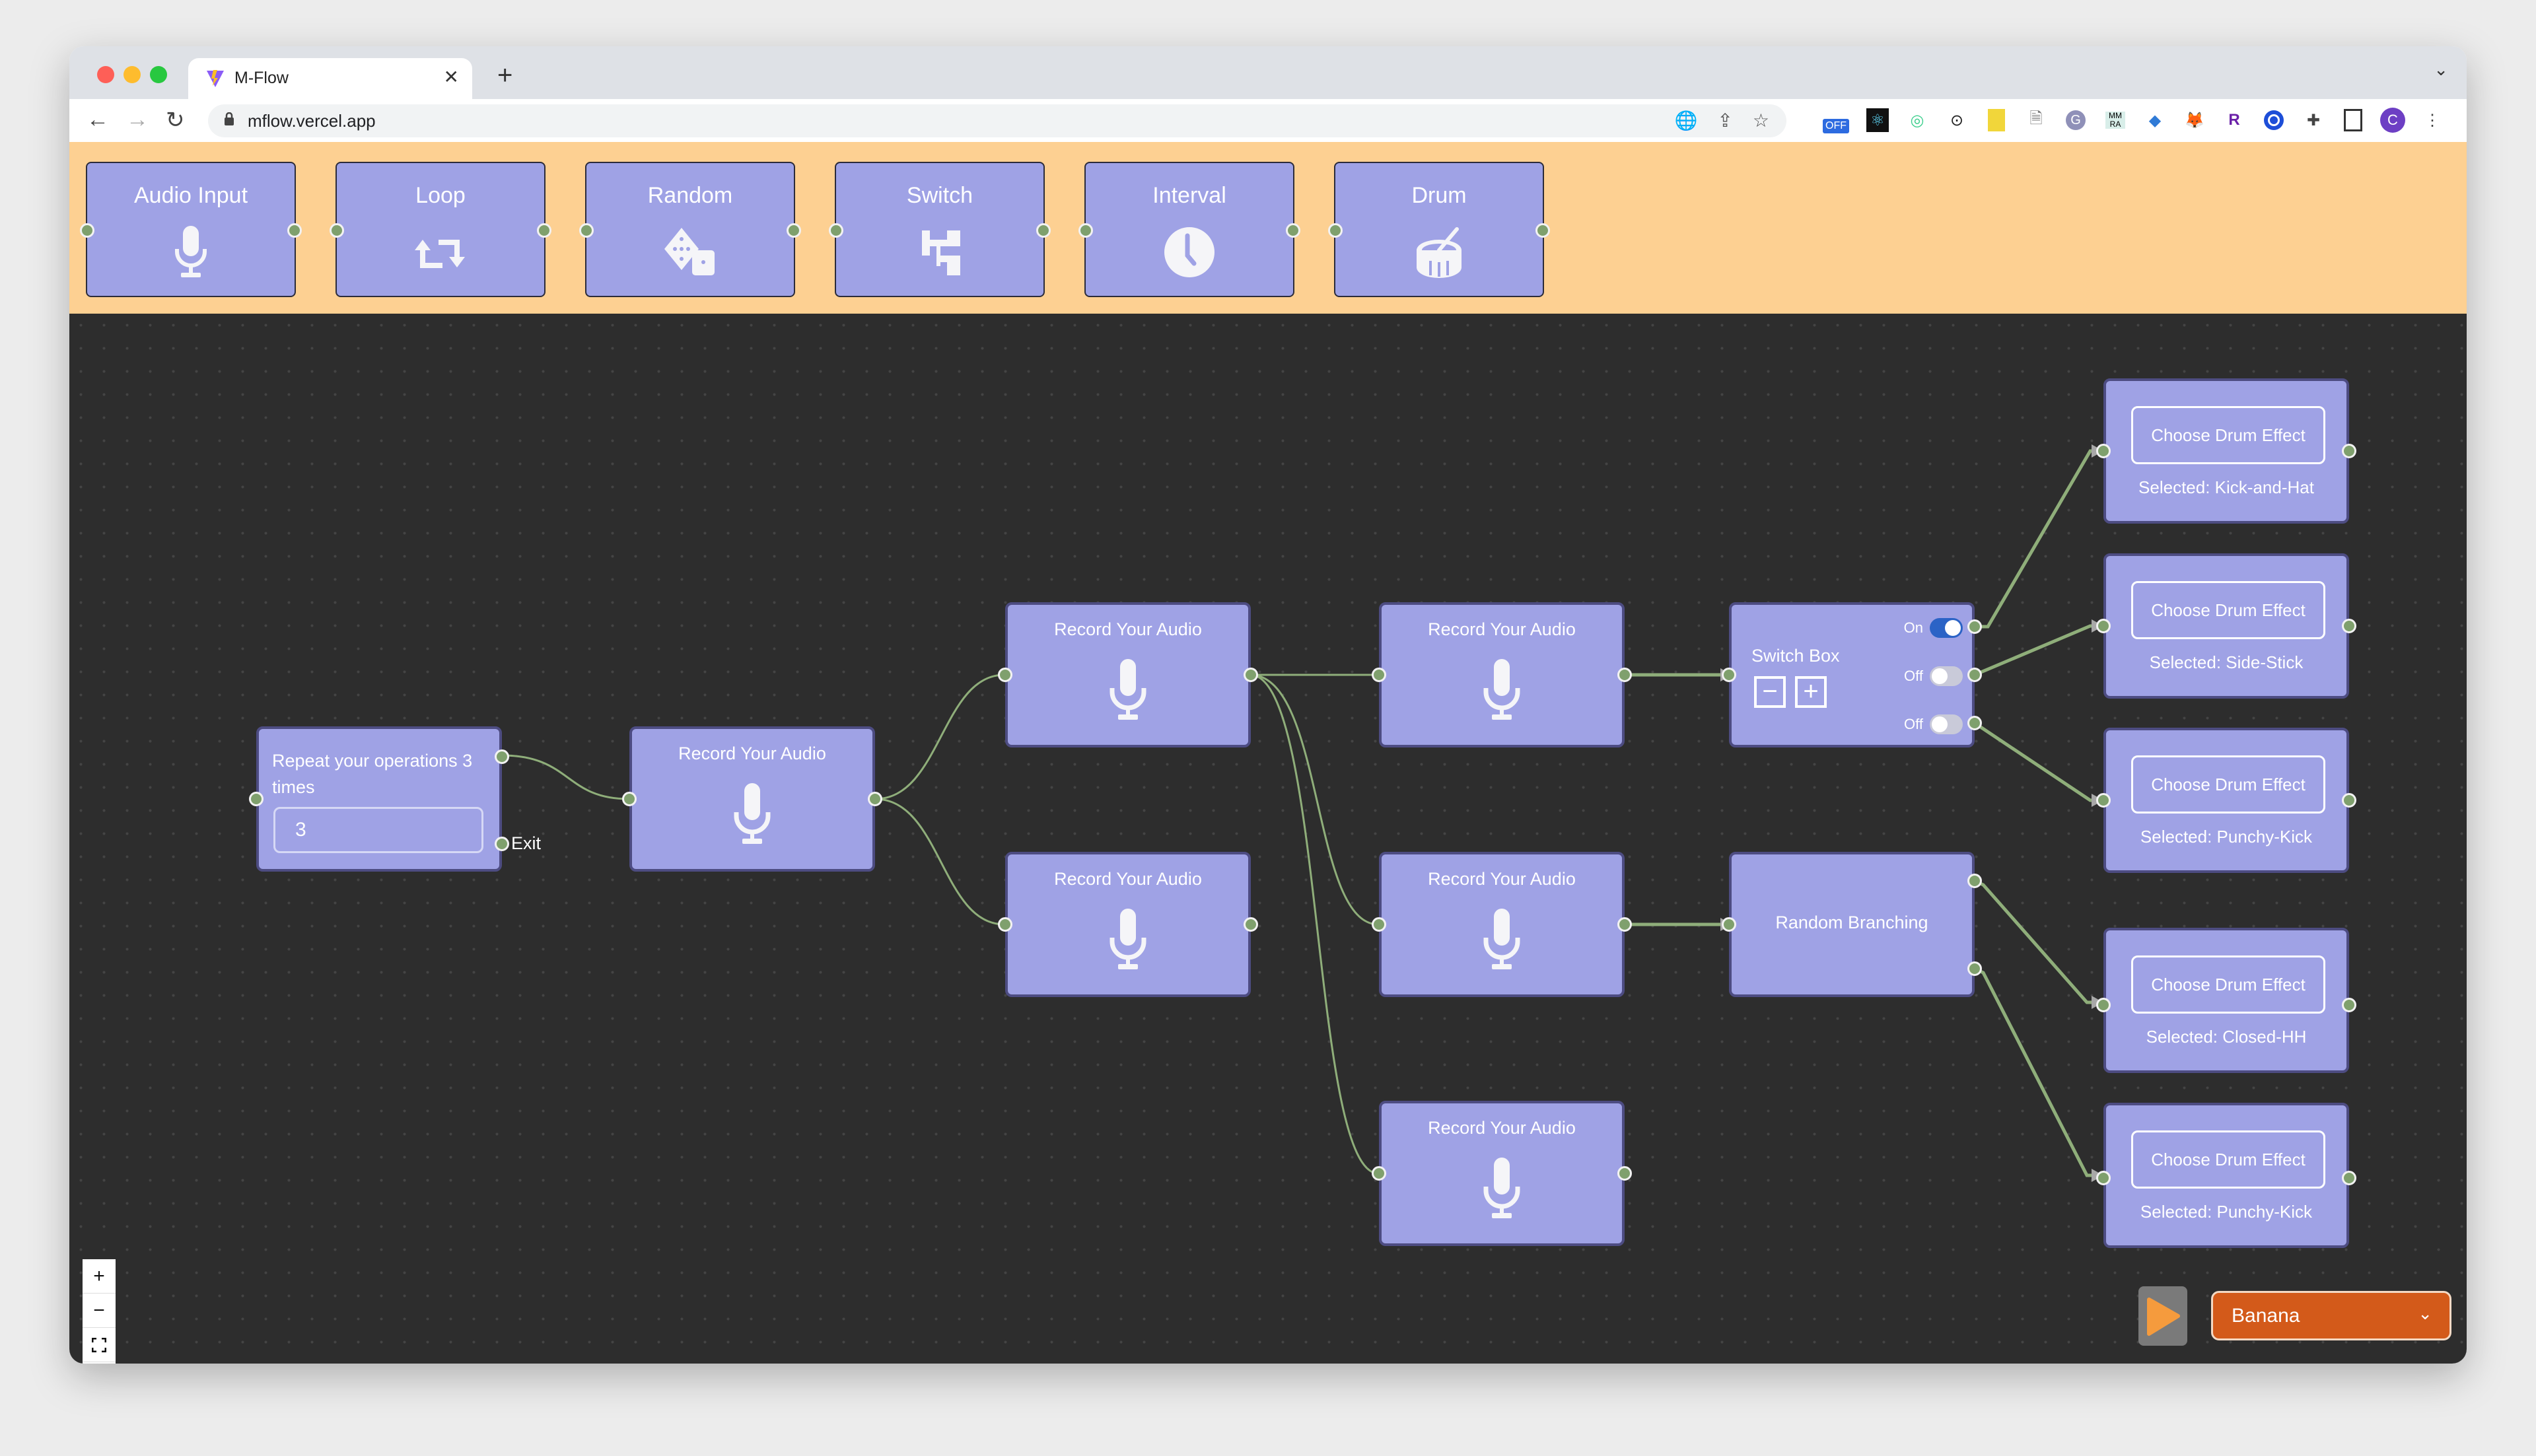 This screenshot has width=2536, height=1456. I want to click on loop-count-input, so click(378, 830).